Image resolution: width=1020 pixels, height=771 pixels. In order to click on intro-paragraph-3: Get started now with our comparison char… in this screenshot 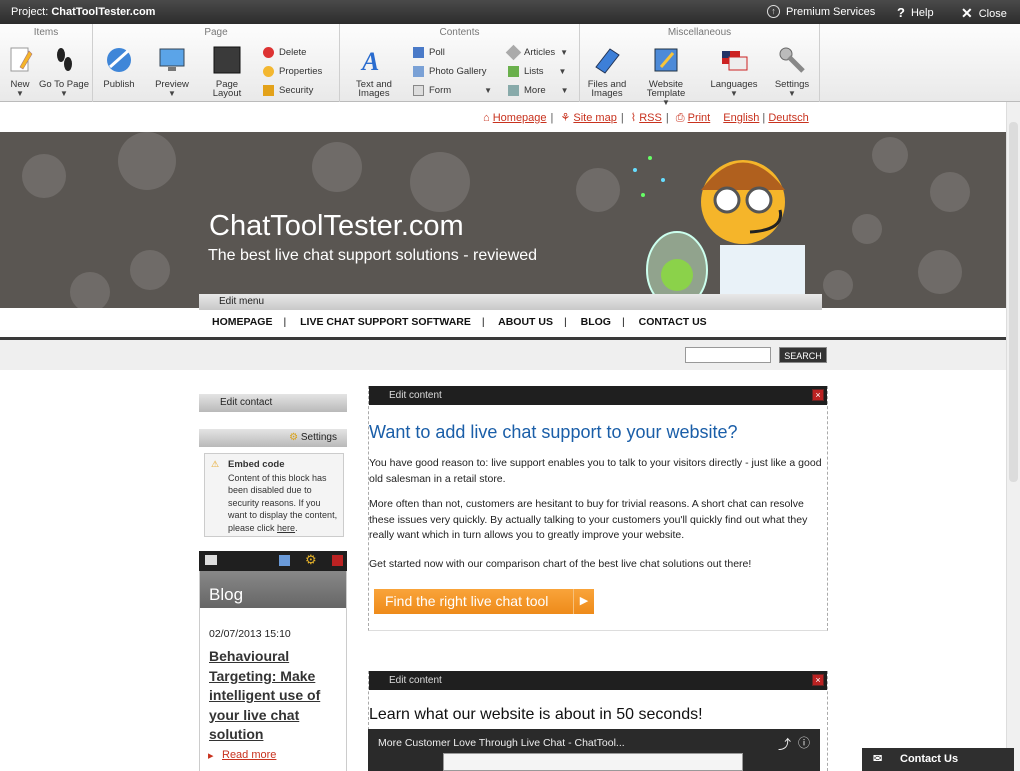, I will do `click(560, 564)`.